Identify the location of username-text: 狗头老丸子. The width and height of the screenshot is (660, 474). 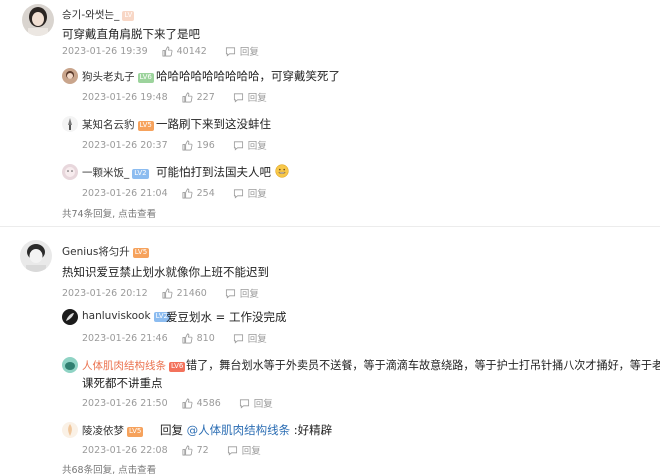
(108, 77).